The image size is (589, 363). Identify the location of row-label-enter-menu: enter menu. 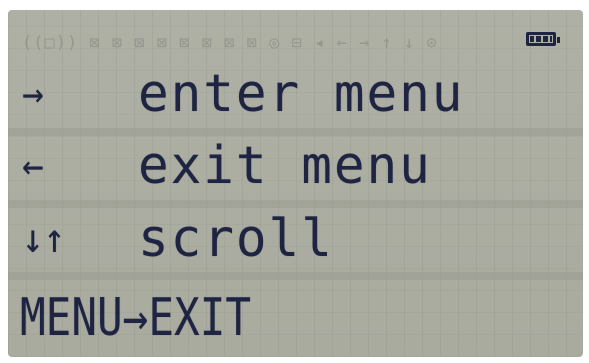
(301, 94).